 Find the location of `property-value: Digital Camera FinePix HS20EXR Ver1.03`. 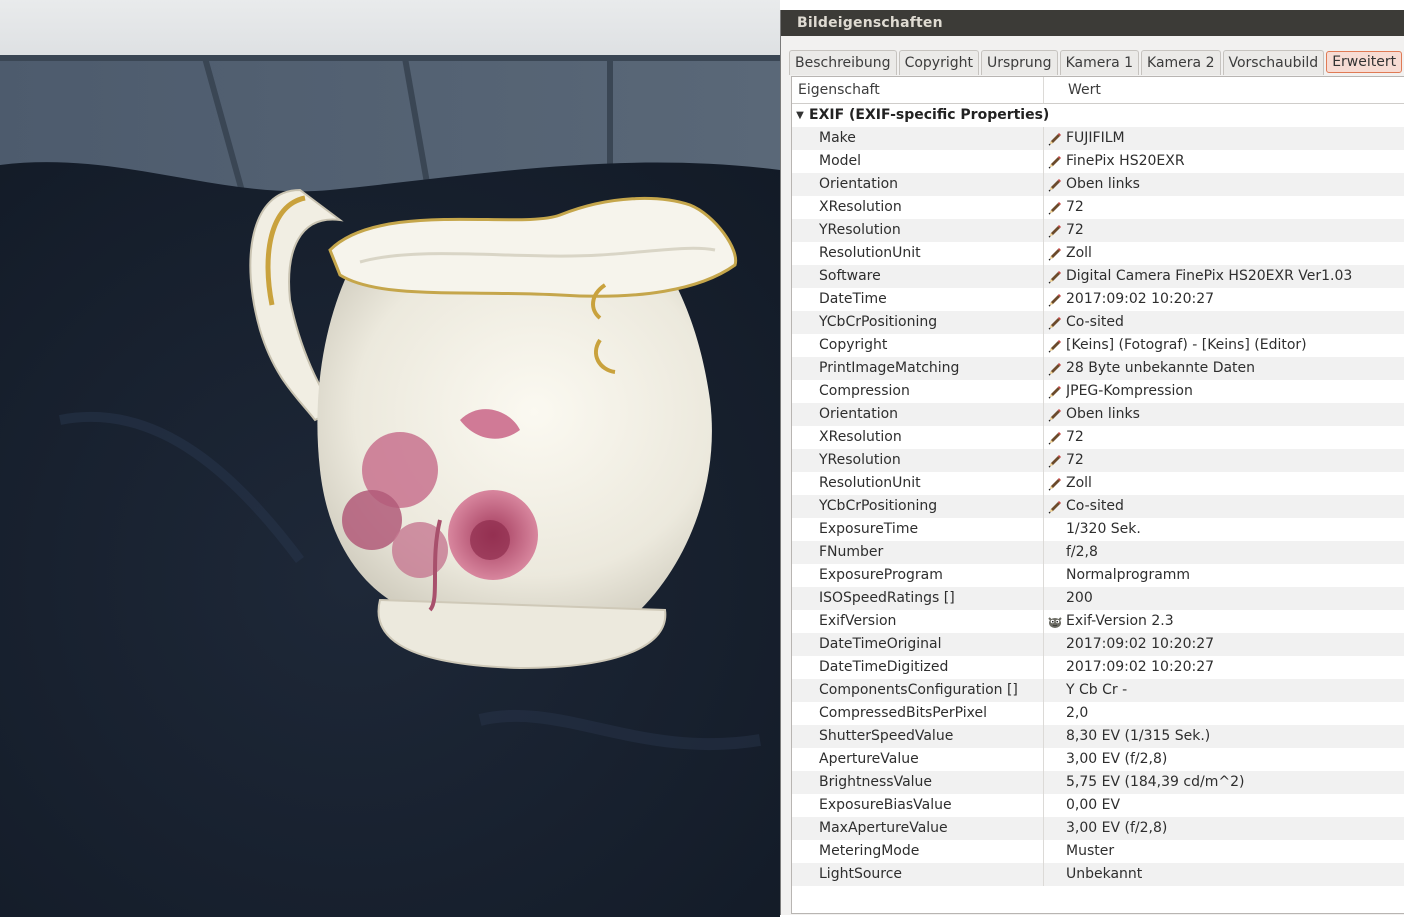

property-value: Digital Camera FinePix HS20EXR Ver1.03 is located at coordinates (1209, 276).